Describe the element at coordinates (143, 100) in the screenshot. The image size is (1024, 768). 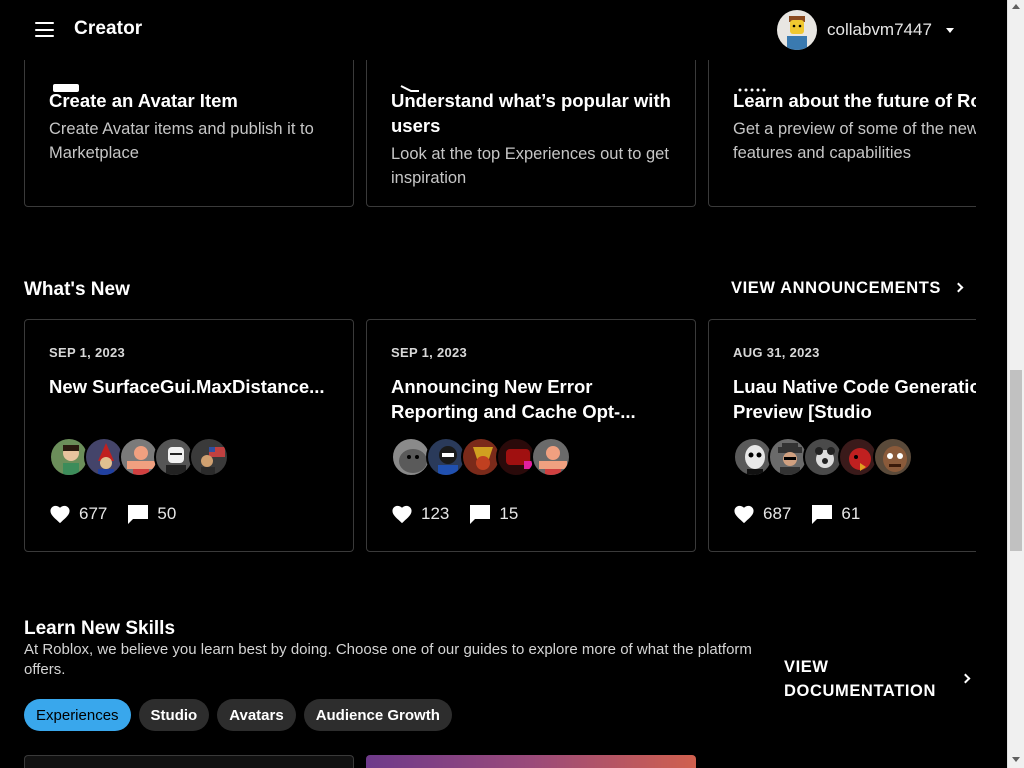
I see `card-title: Create an Avatar Item` at that location.